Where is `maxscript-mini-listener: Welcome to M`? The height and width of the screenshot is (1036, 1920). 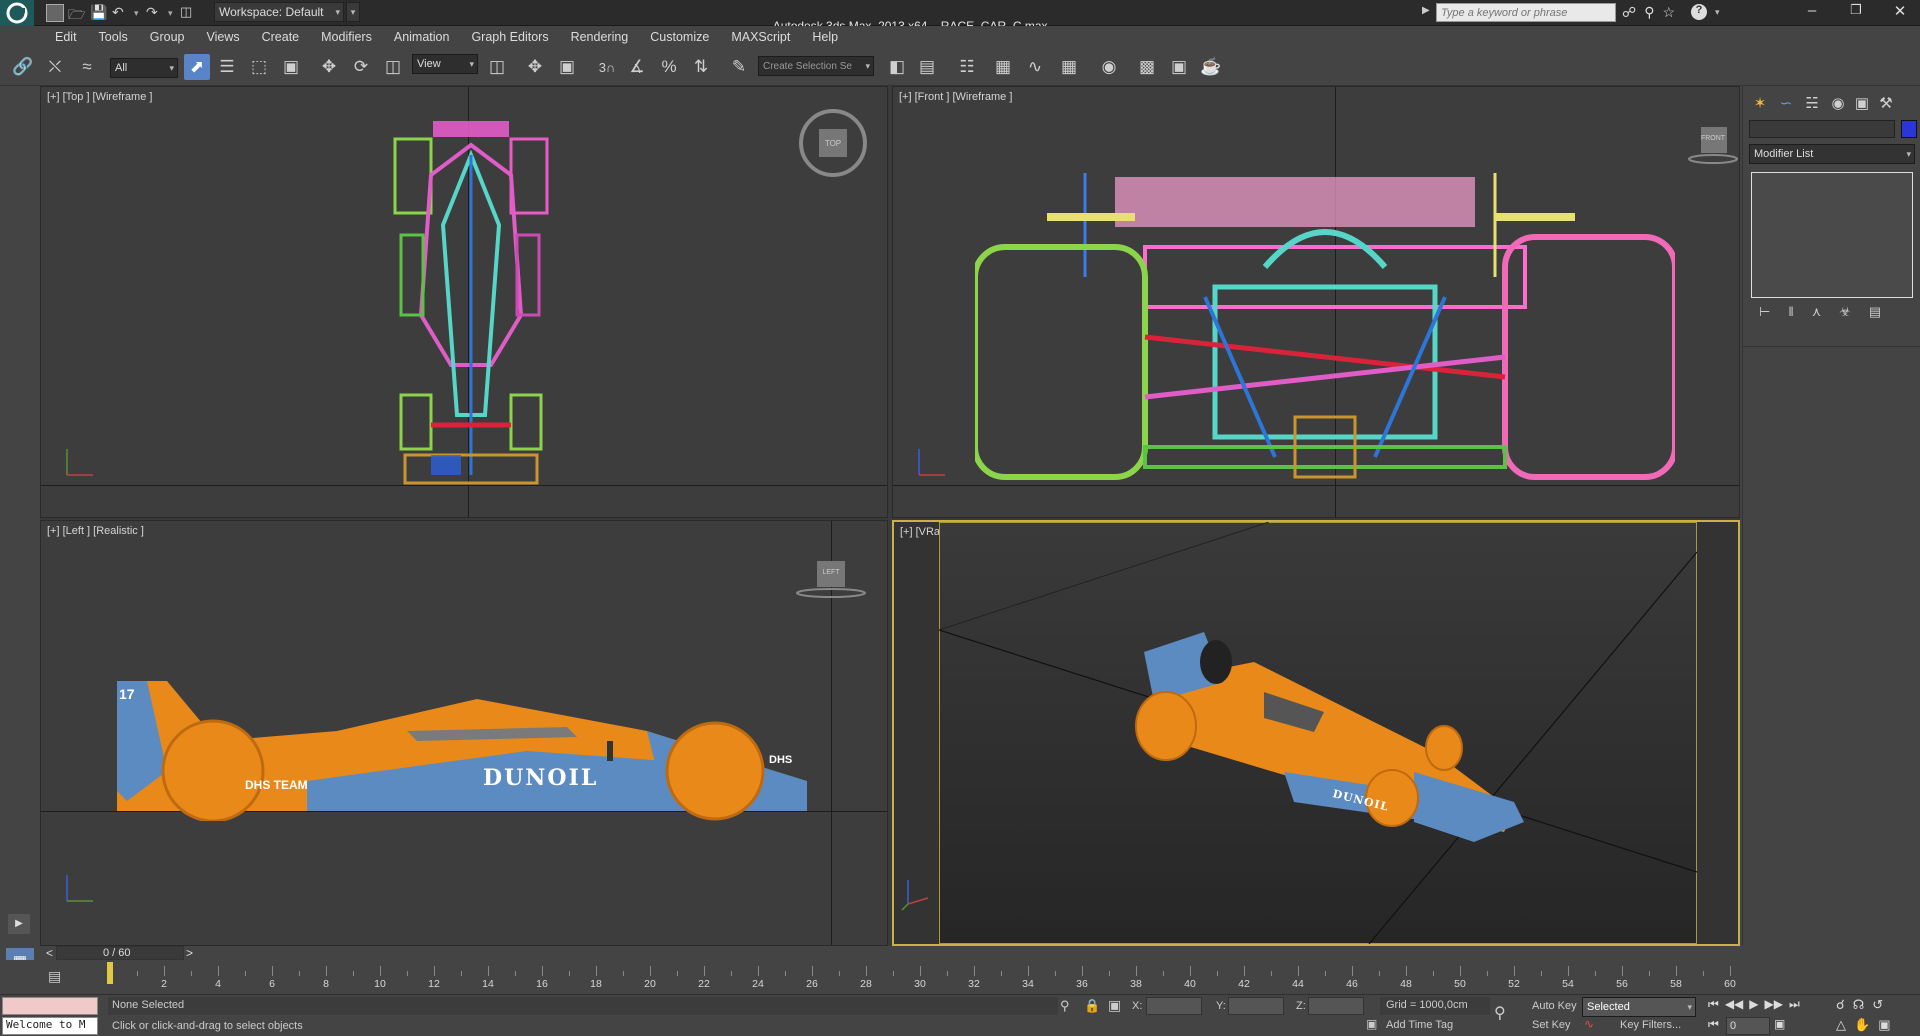
maxscript-mini-listener: Welcome to M is located at coordinates (50, 1026).